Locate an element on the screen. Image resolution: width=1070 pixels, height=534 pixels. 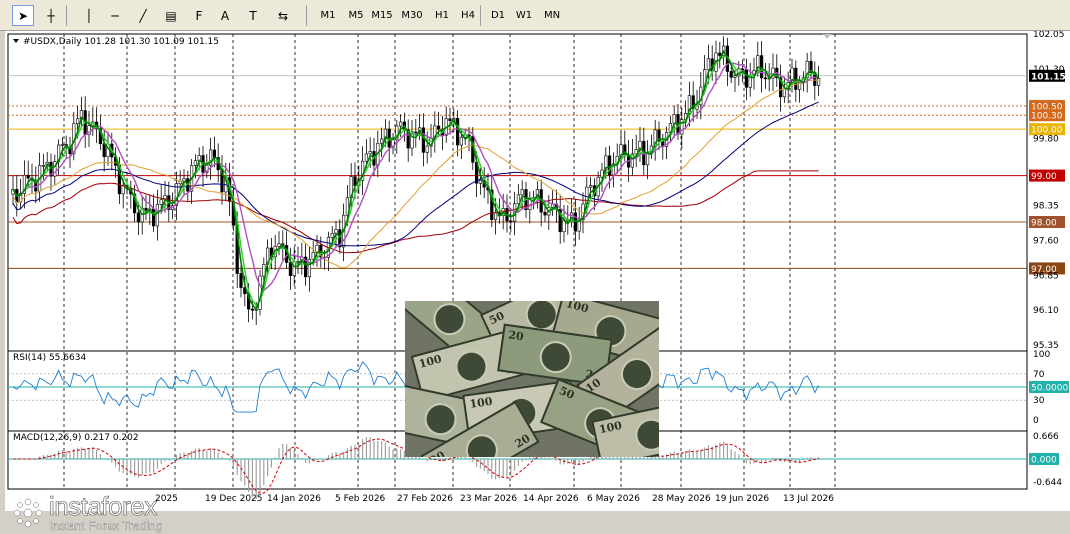
level-price-label: 100.30 is located at coordinates (1047, 117).